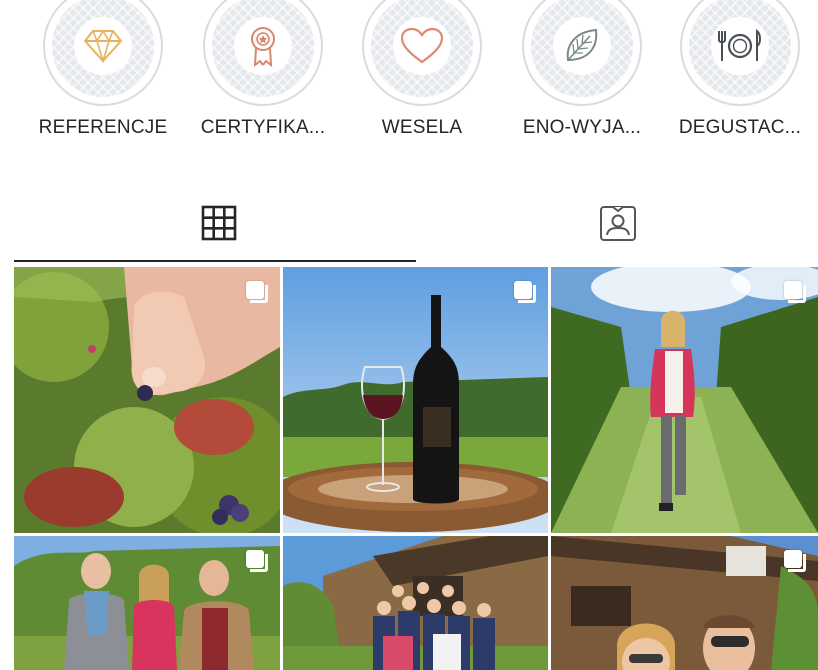 This screenshot has width=818, height=670. What do you see at coordinates (582, 45) in the screenshot?
I see `leaf-icon` at bounding box center [582, 45].